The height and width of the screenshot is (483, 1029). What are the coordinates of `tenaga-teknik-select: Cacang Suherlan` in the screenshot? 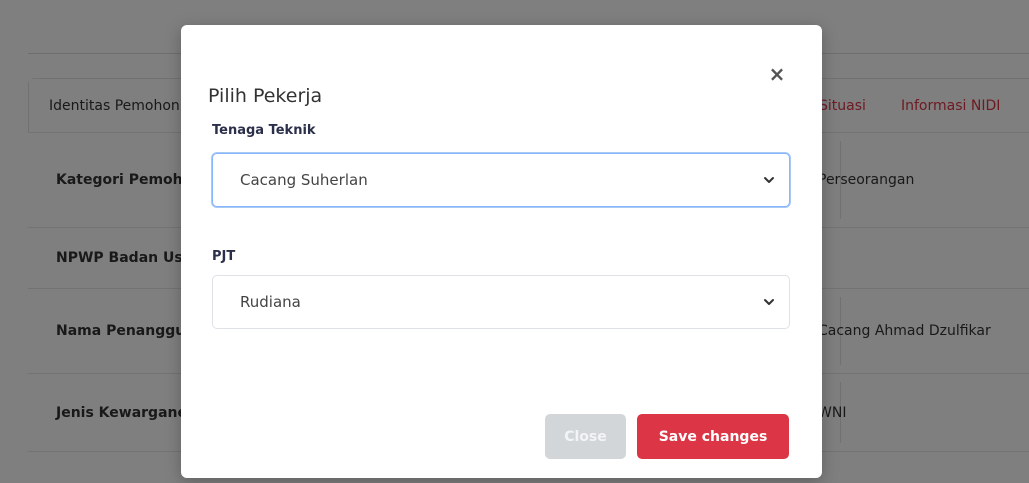 It's located at (501, 180).